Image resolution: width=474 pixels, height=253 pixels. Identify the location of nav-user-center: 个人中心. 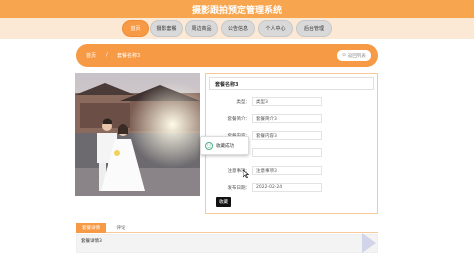
(275, 28).